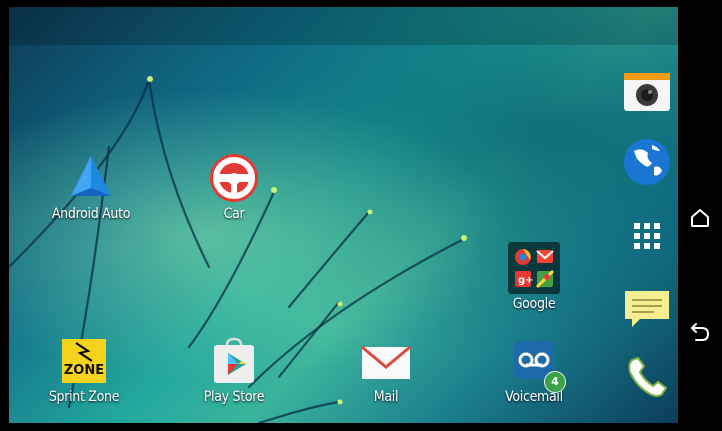  Describe the element at coordinates (700, 332) in the screenshot. I see `back-icon` at that location.